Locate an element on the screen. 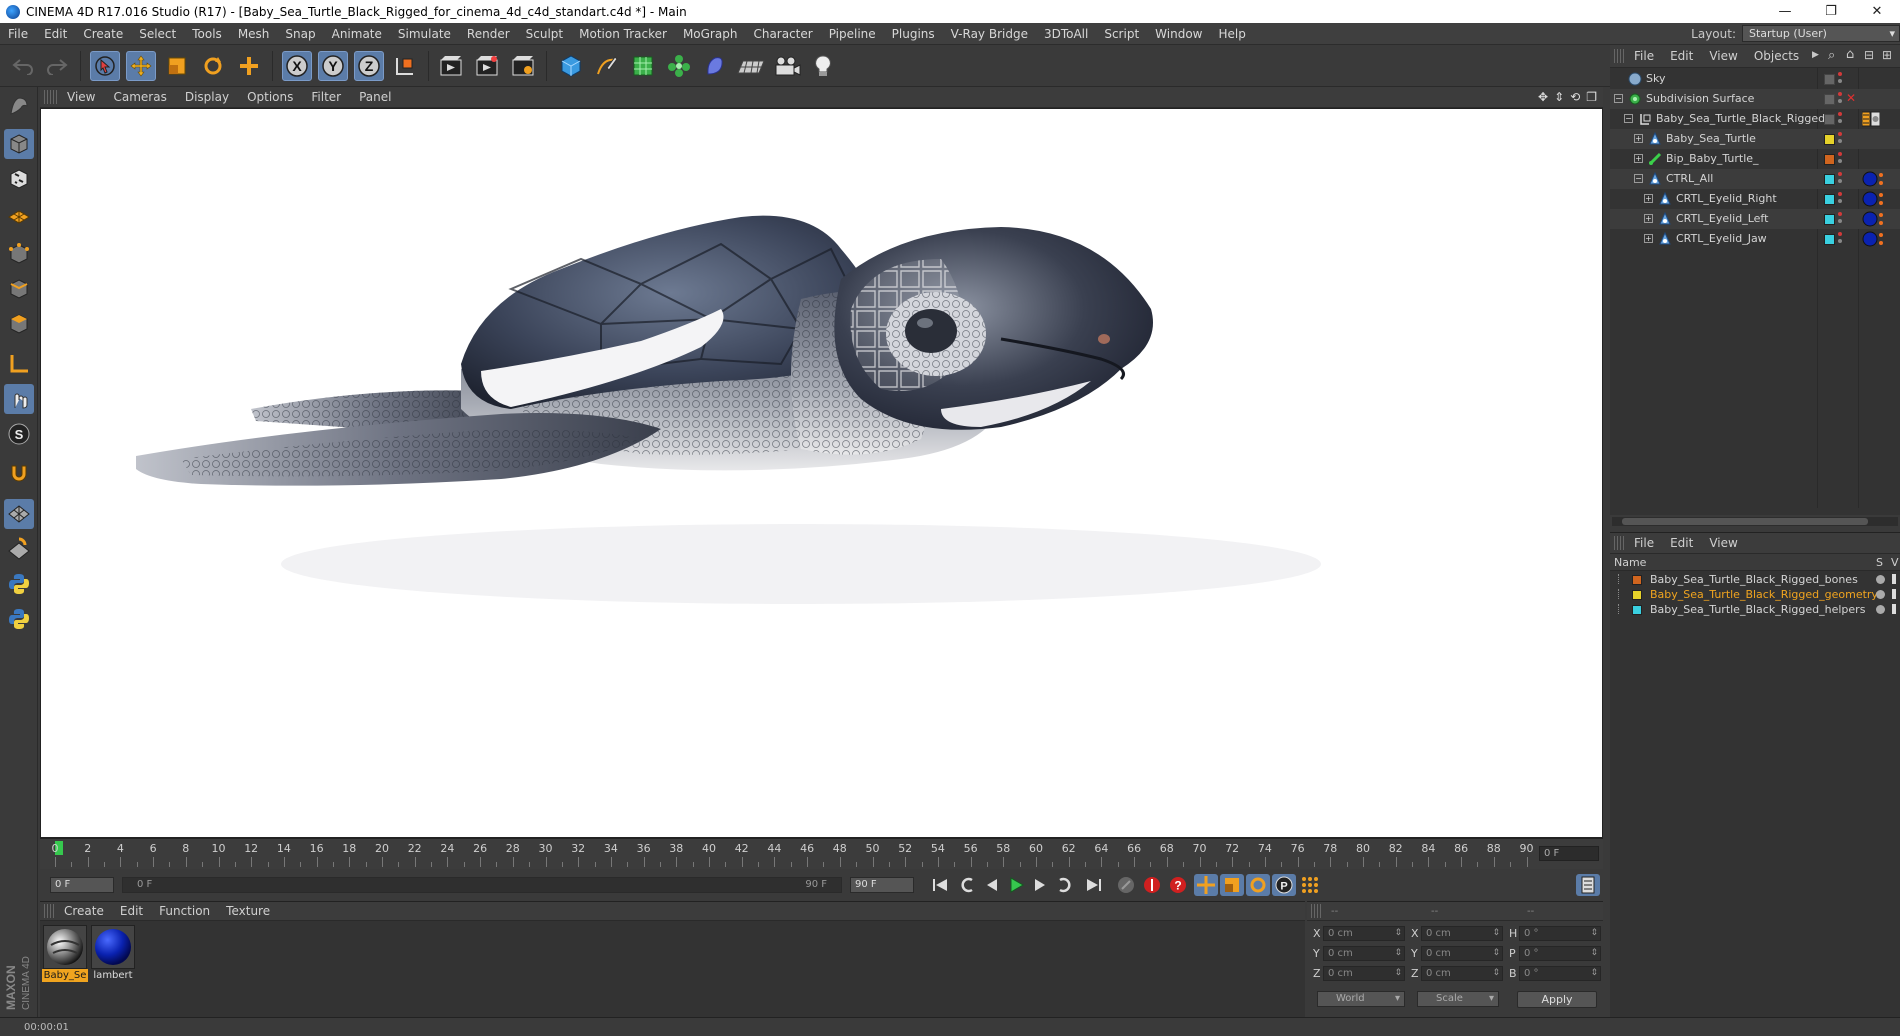 The width and height of the screenshot is (1900, 1036). material-menu-function: Function is located at coordinates (184, 911).